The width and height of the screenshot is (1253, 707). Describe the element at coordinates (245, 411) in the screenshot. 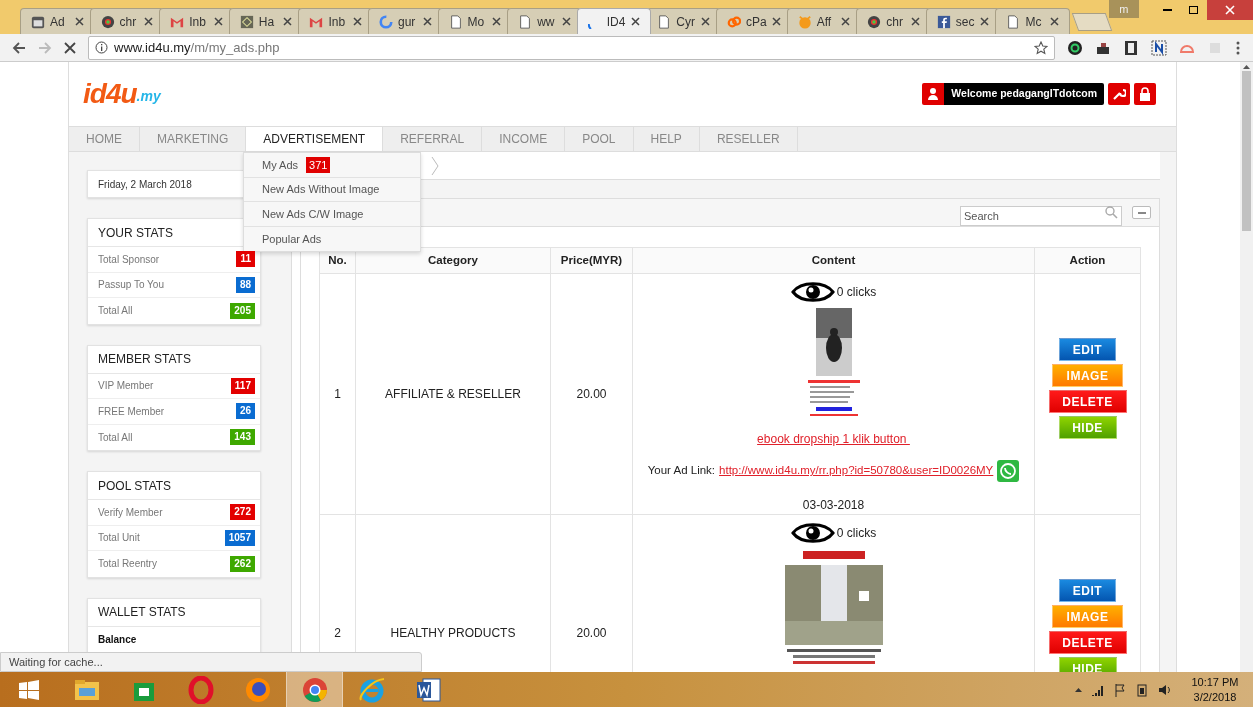

I see `count-badge: 26` at that location.